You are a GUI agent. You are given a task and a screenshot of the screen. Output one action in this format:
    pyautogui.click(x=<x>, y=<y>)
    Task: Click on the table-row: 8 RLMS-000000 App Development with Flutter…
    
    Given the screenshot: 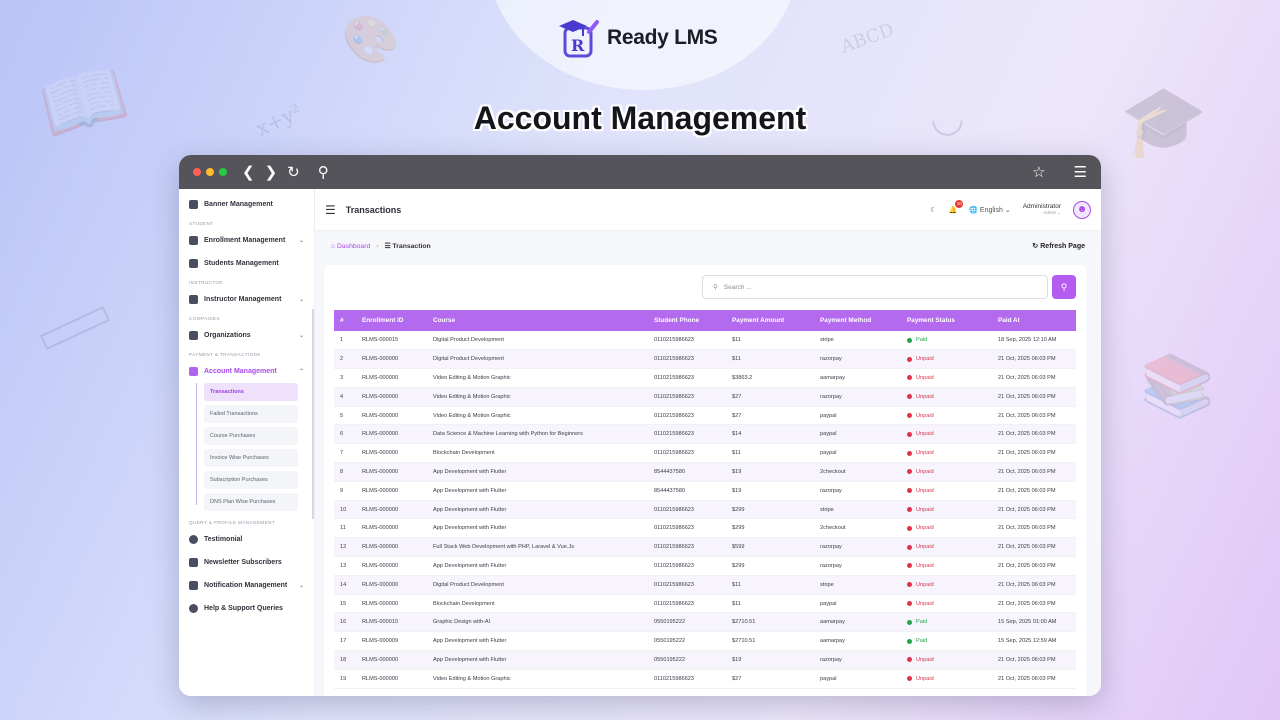 What is the action you would take?
    pyautogui.click(x=705, y=472)
    